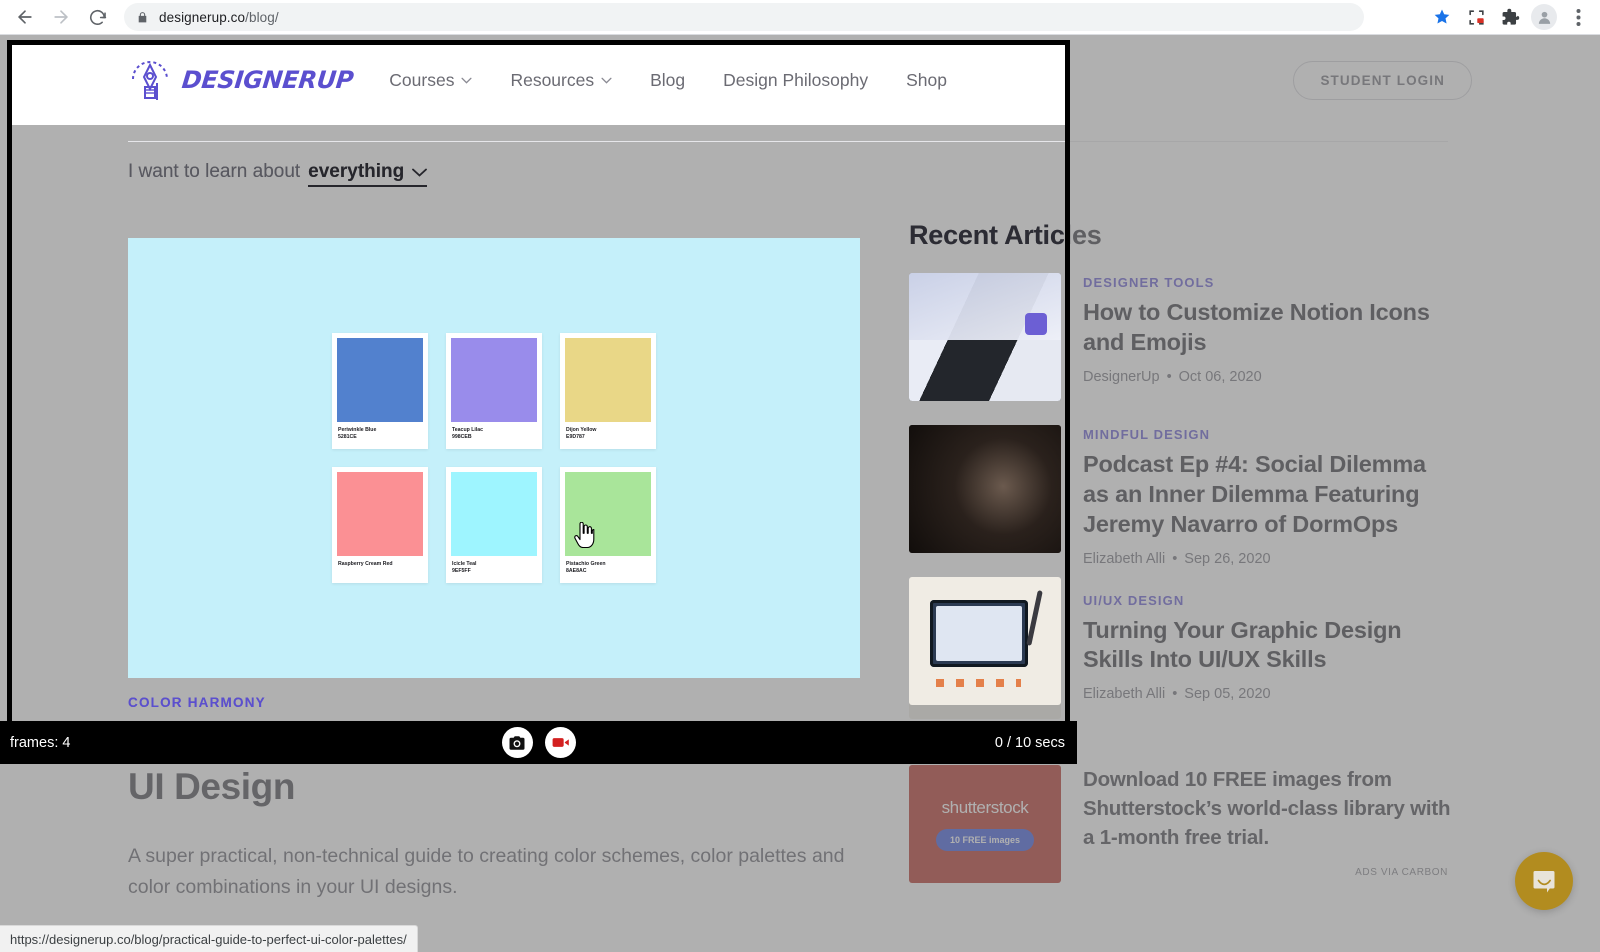 The height and width of the screenshot is (952, 1600). Describe the element at coordinates (1177, 558) in the screenshot. I see `article-meta: Elizabeth Alli • Sep 26, 2020` at that location.